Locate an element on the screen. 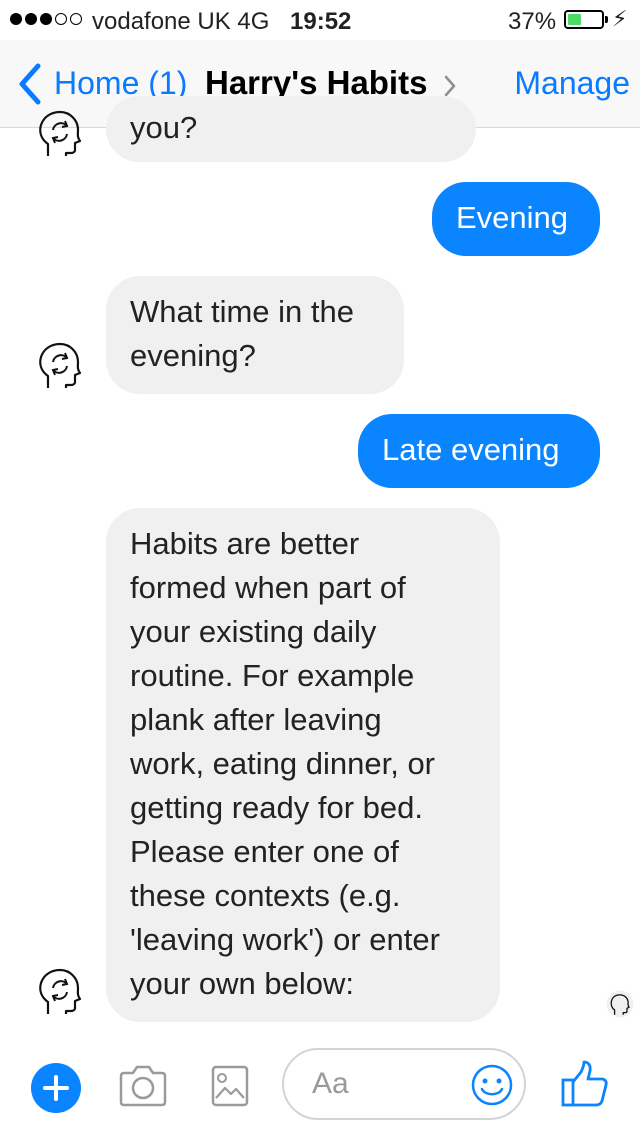  camera-icon is located at coordinates (143, 1086).